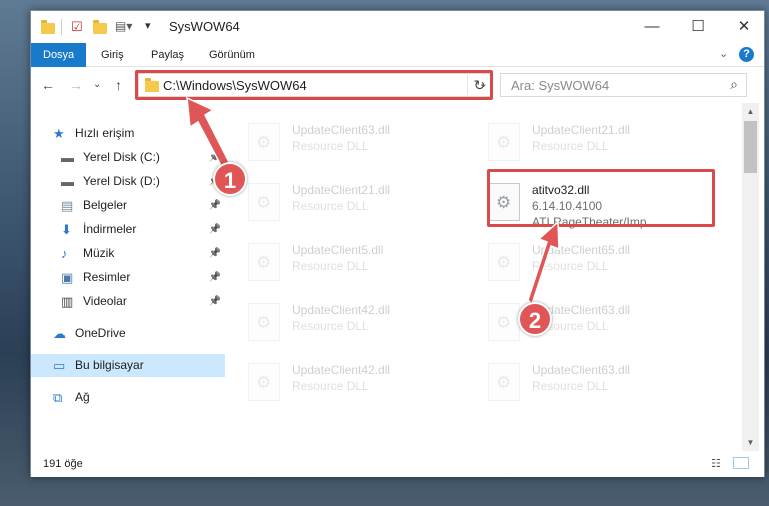  What do you see at coordinates (123, 28) in the screenshot?
I see `customize-toolbar-icon: ▤▾` at bounding box center [123, 28].